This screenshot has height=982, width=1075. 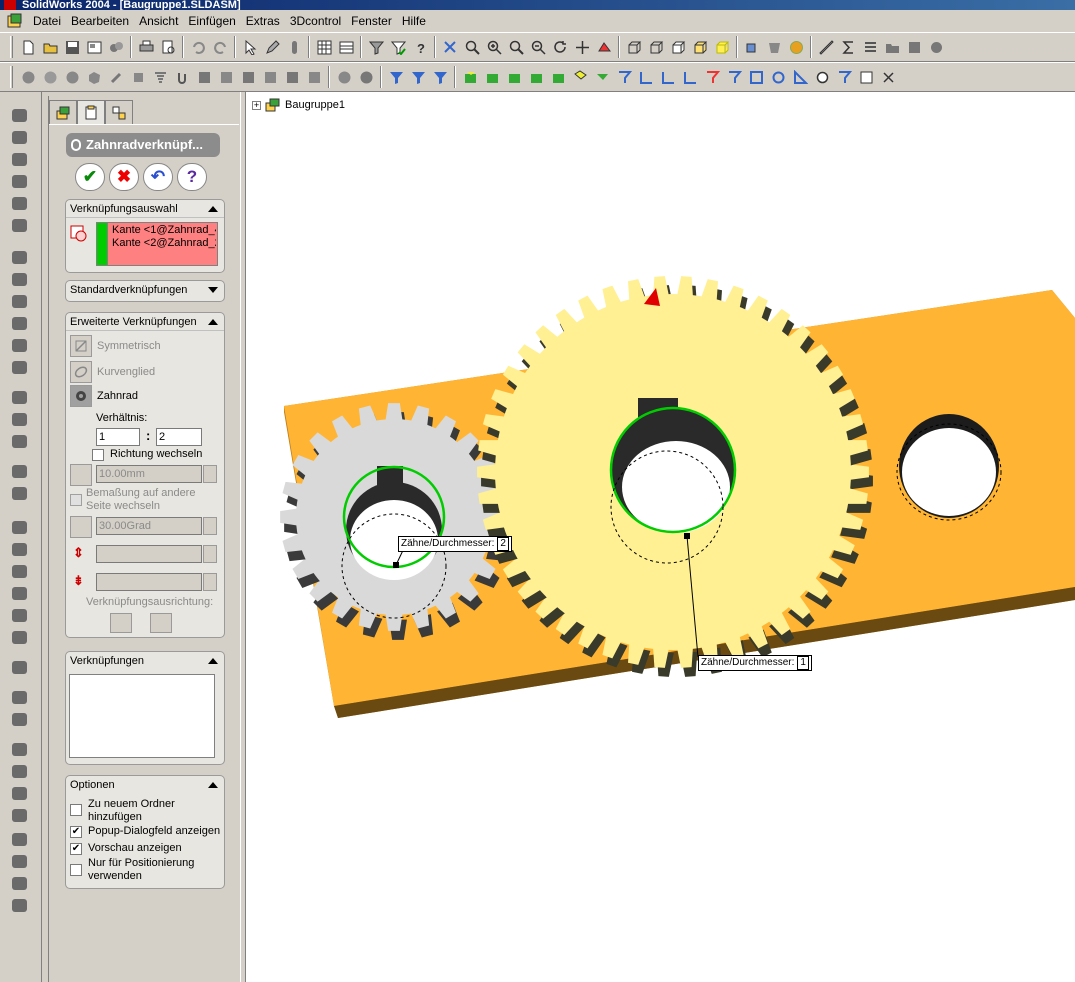 I want to click on menu-einfuegen: Einfügen, so click(x=211, y=21).